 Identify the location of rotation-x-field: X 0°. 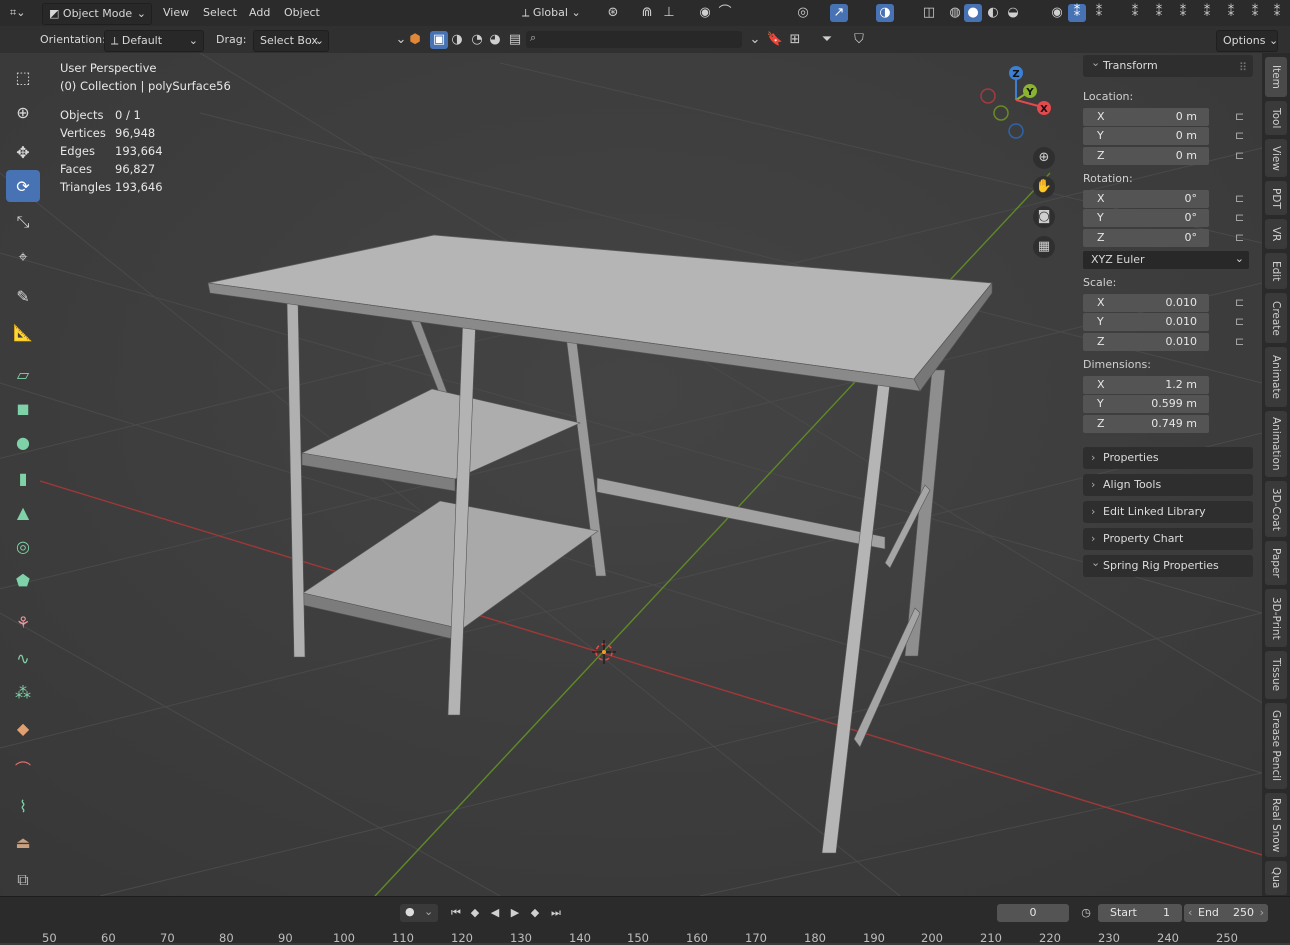
(1146, 199).